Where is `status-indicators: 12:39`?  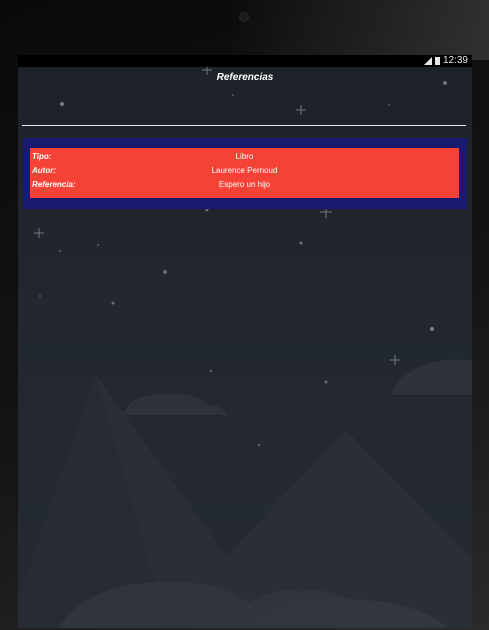 status-indicators: 12:39 is located at coordinates (445, 61).